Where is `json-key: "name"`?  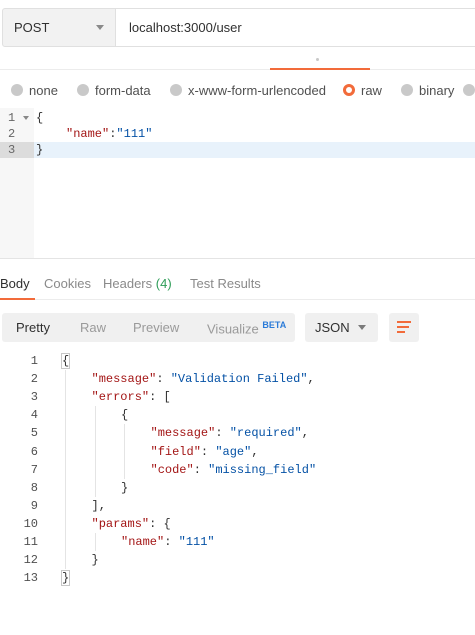 json-key: "name" is located at coordinates (143, 542).